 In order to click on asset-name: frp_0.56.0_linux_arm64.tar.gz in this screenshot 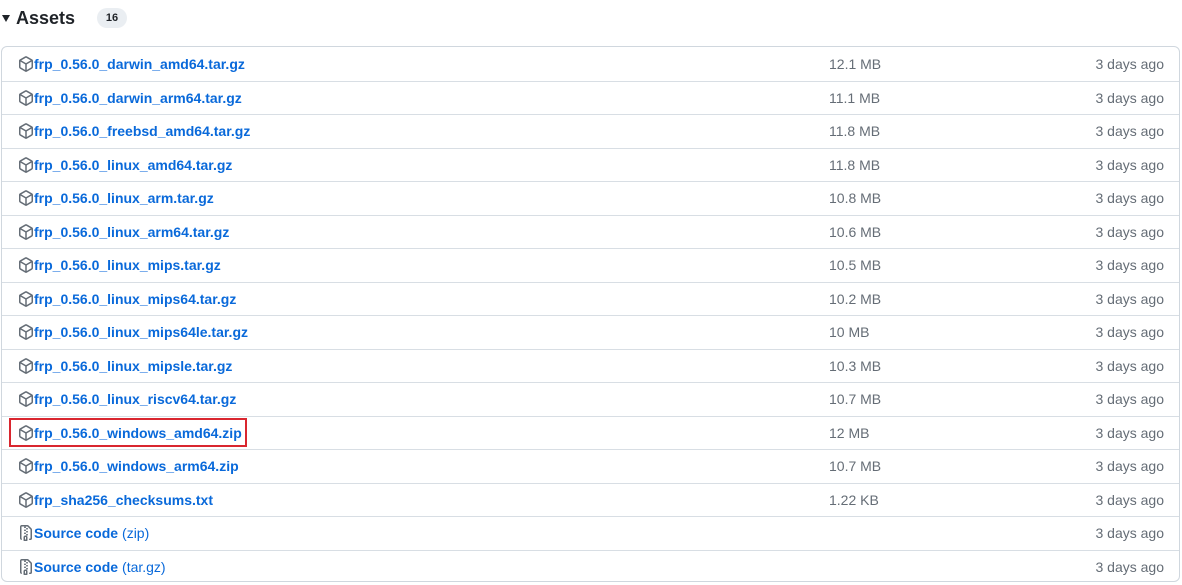, I will do `click(132, 231)`.